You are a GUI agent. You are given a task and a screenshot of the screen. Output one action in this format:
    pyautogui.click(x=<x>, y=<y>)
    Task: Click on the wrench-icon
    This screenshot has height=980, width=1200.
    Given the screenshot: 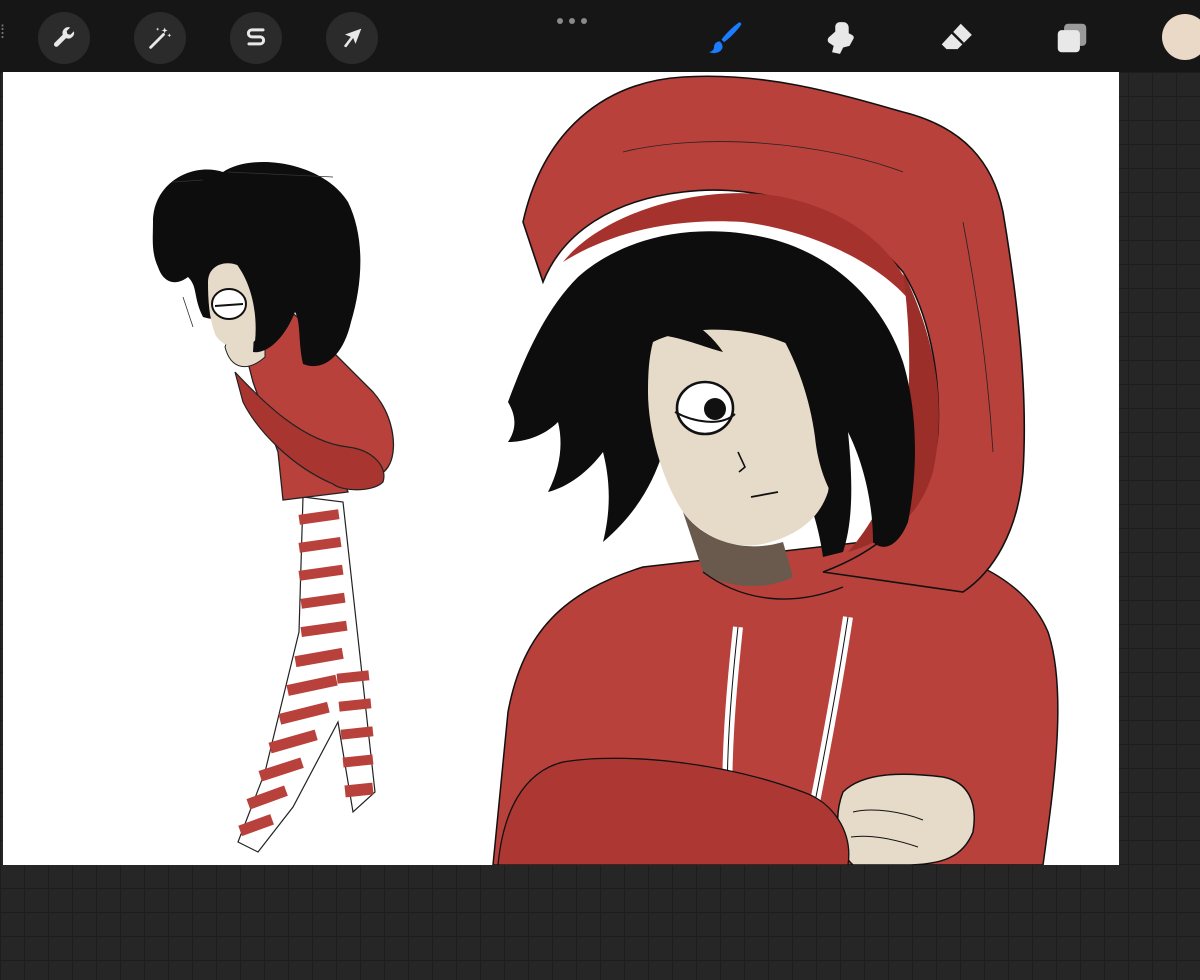 What is the action you would take?
    pyautogui.click(x=64, y=37)
    